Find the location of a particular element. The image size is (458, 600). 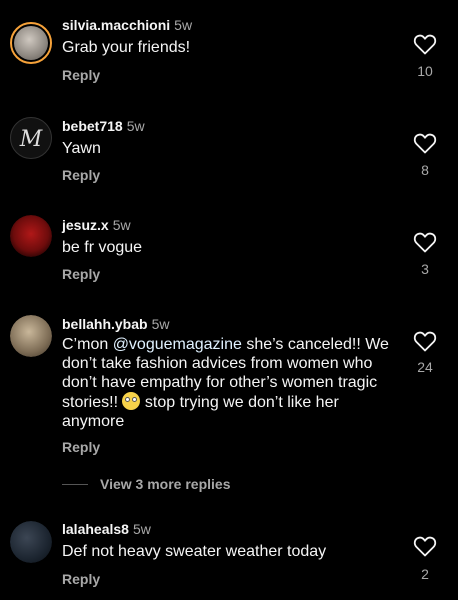

avatar: M is located at coordinates (31, 138).